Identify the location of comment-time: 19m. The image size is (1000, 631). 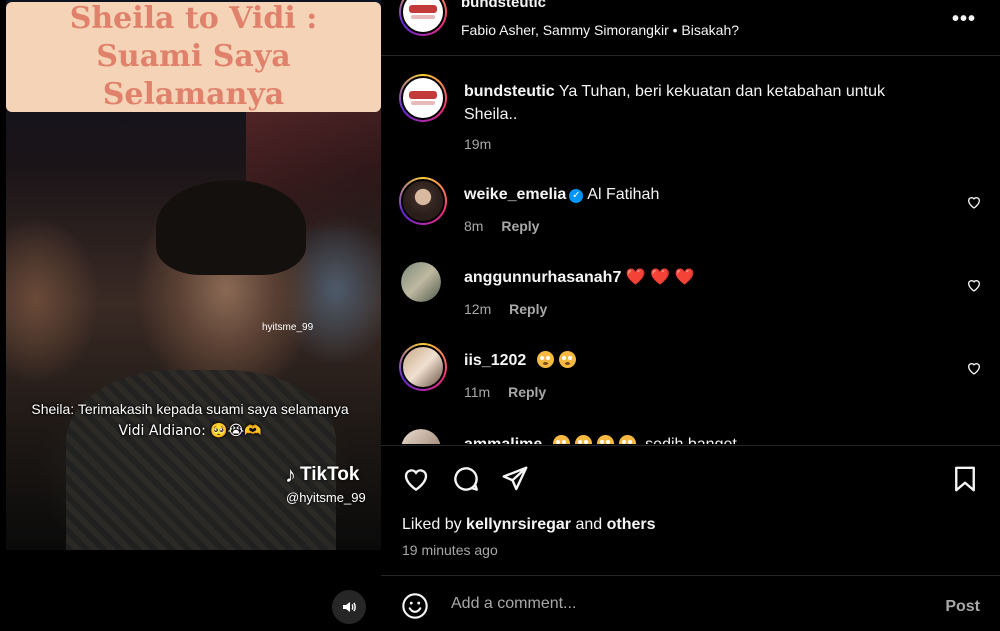
(478, 144).